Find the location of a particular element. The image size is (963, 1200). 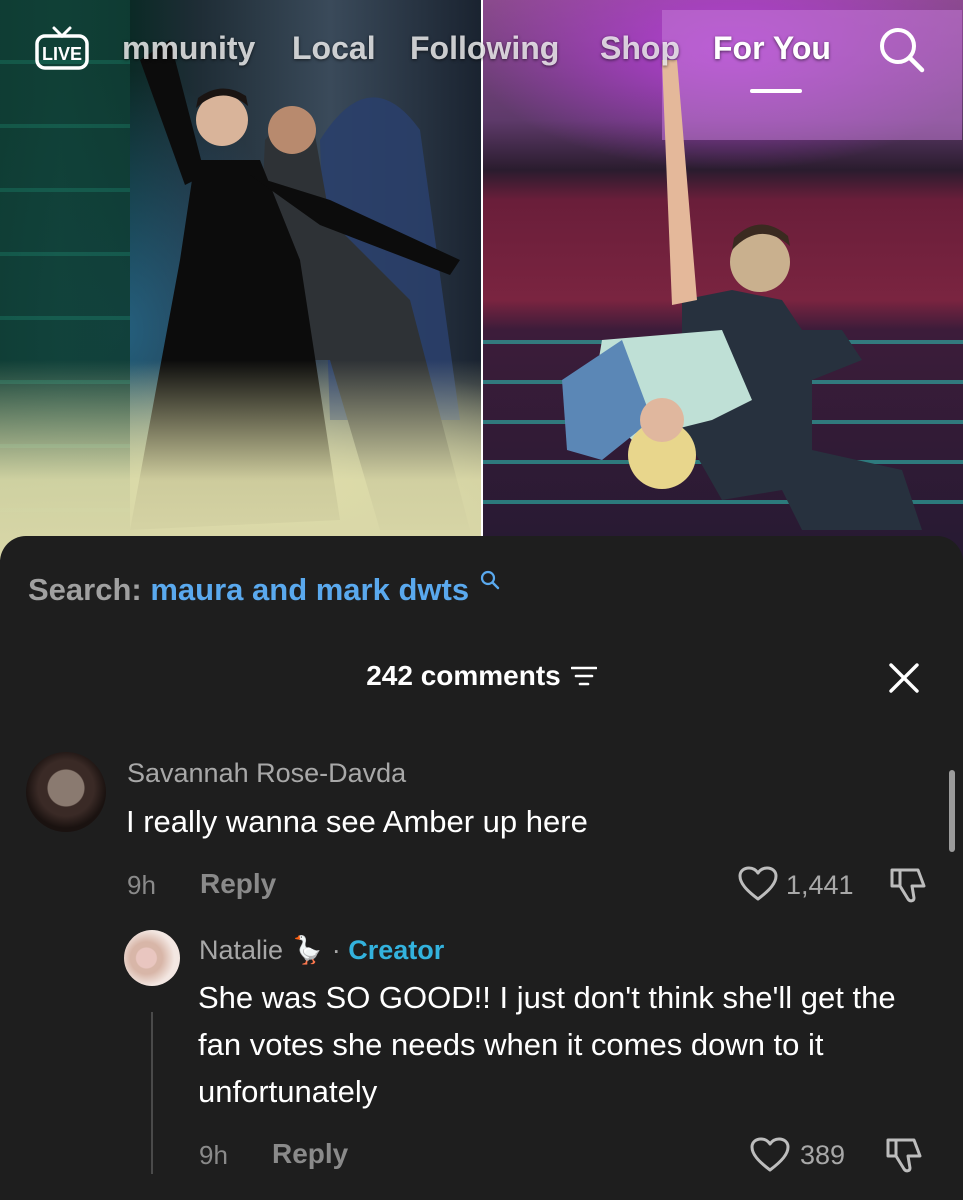

comment-text: I really wanna see Amber up here is located at coordinates (357, 821).